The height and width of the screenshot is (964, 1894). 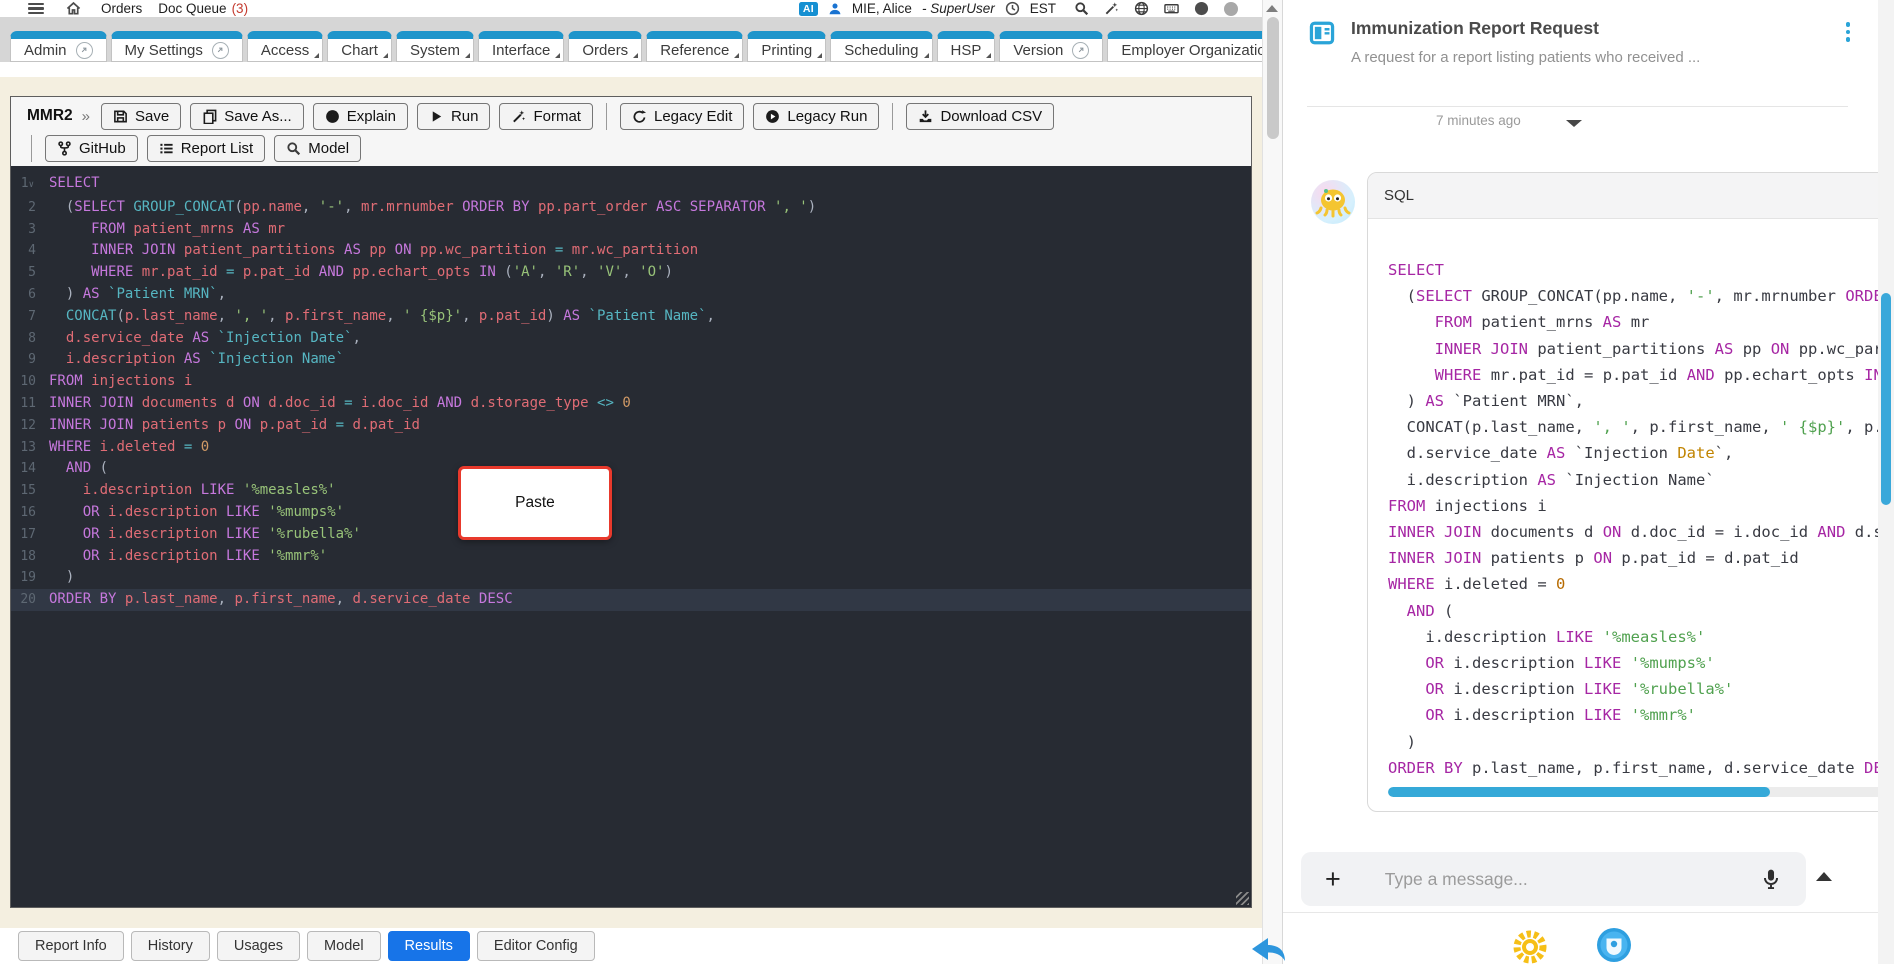 I want to click on breadcrumb-doc-queue: Doc Queue, so click(x=192, y=8).